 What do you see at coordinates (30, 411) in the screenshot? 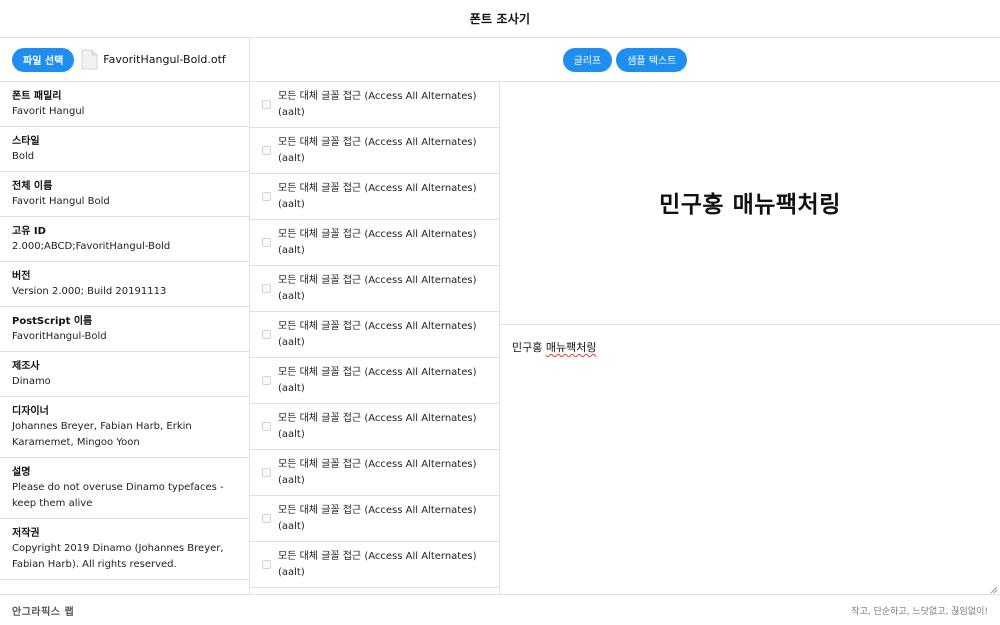
I see `font-info-label: 디자이너` at bounding box center [30, 411].